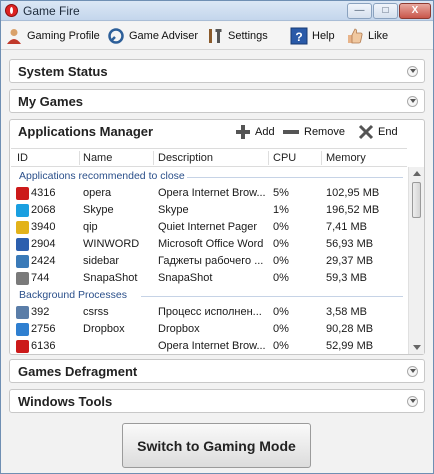 This screenshot has height=474, width=434. I want to click on table-row: 392 csrss Процесс исполнен... 0% 3,58 MB, so click(209, 312).